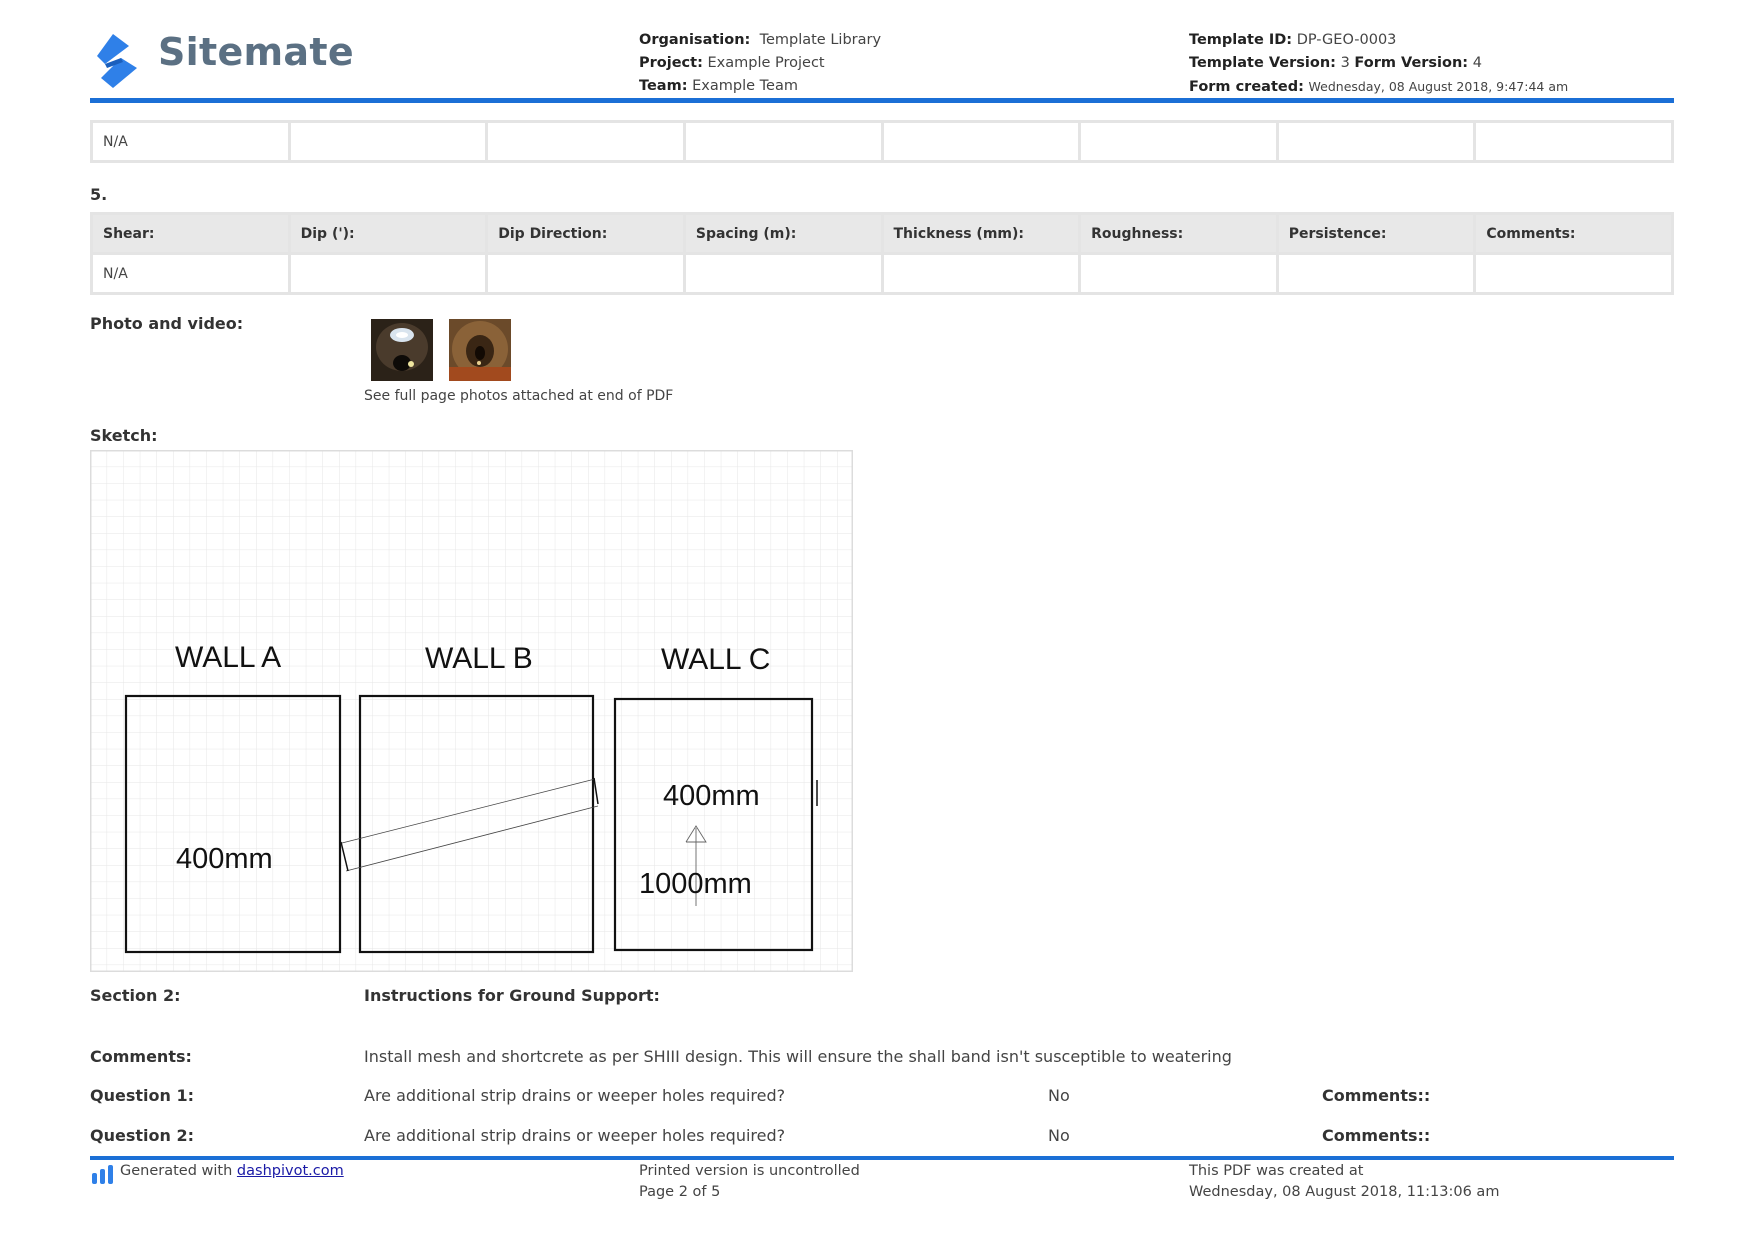 This screenshot has width=1754, height=1240. What do you see at coordinates (1059, 1095) in the screenshot?
I see `question-1-answer: No` at bounding box center [1059, 1095].